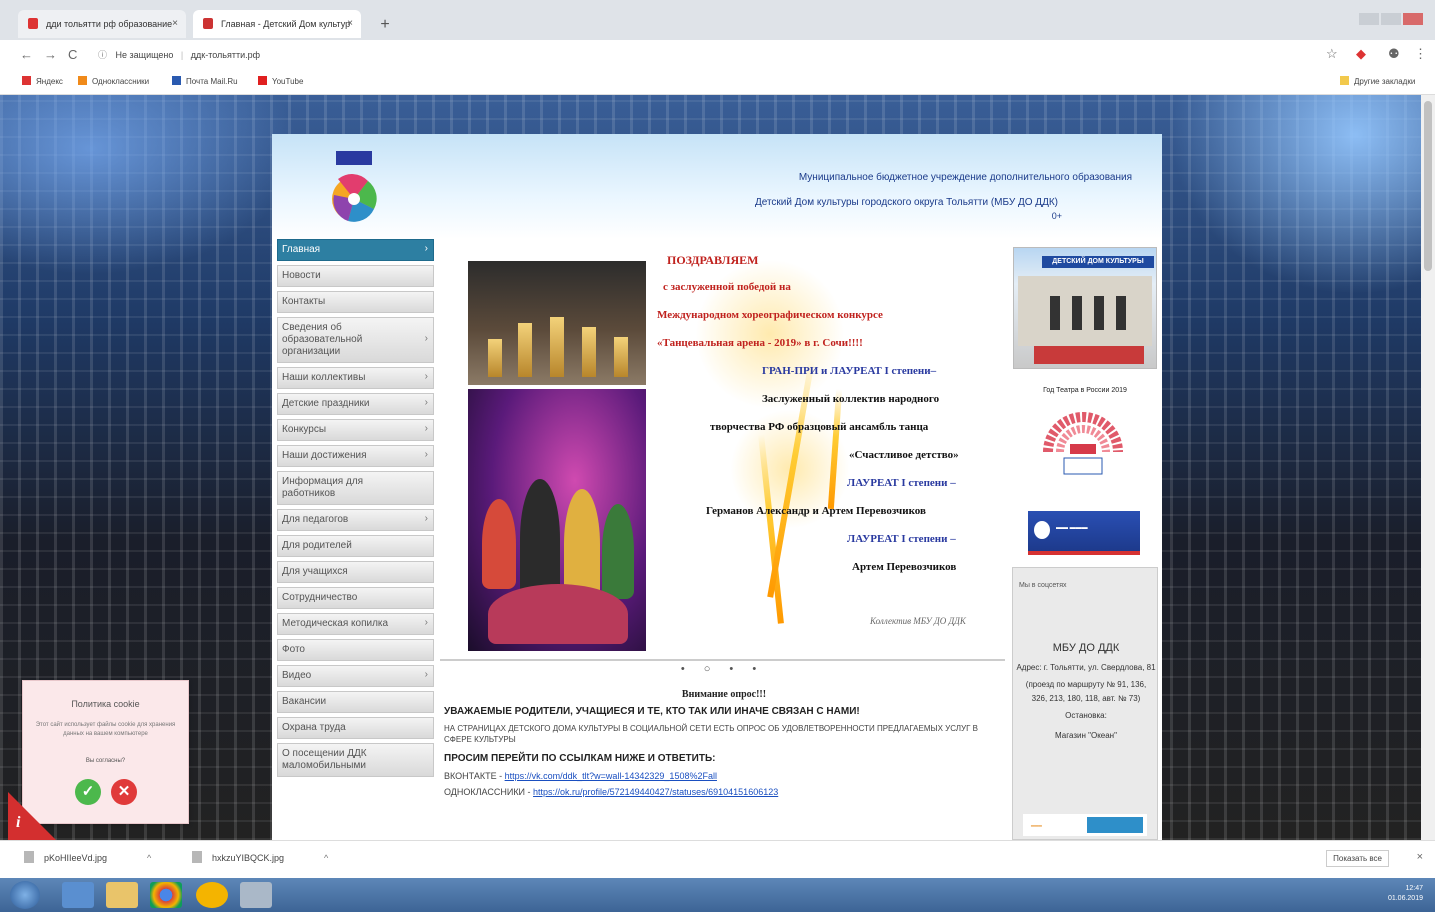 This screenshot has height=912, width=1435. I want to click on menu-item-contests: Конкурсы ›, so click(355, 430).